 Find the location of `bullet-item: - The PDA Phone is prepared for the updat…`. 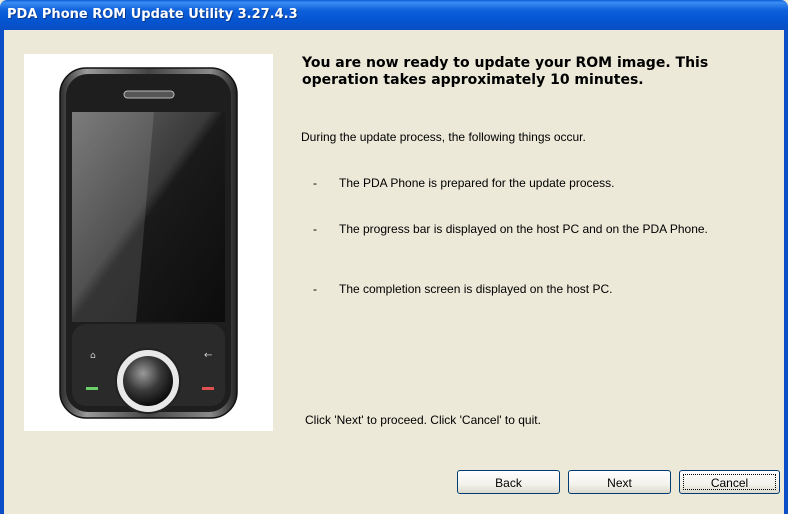

bullet-item: - The PDA Phone is prepared for the updat… is located at coordinates (464, 183).